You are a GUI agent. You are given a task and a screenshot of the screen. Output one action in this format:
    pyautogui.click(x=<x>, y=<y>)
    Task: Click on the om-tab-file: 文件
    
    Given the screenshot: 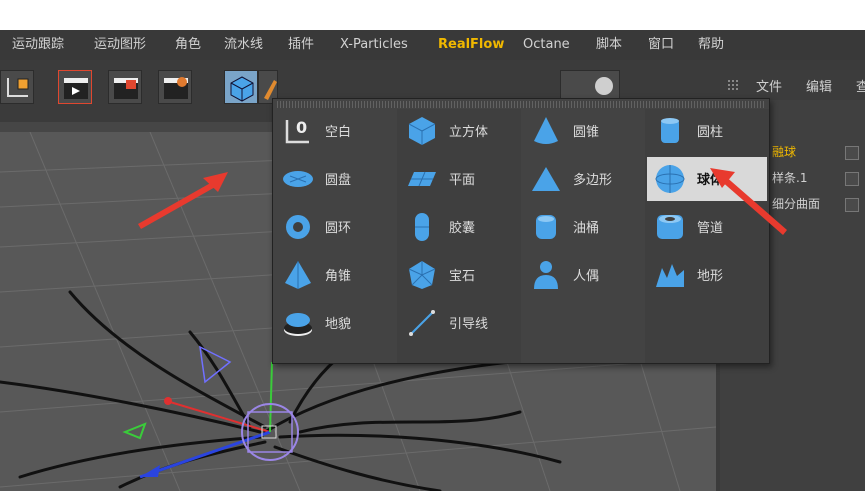 What is the action you would take?
    pyautogui.click(x=769, y=85)
    